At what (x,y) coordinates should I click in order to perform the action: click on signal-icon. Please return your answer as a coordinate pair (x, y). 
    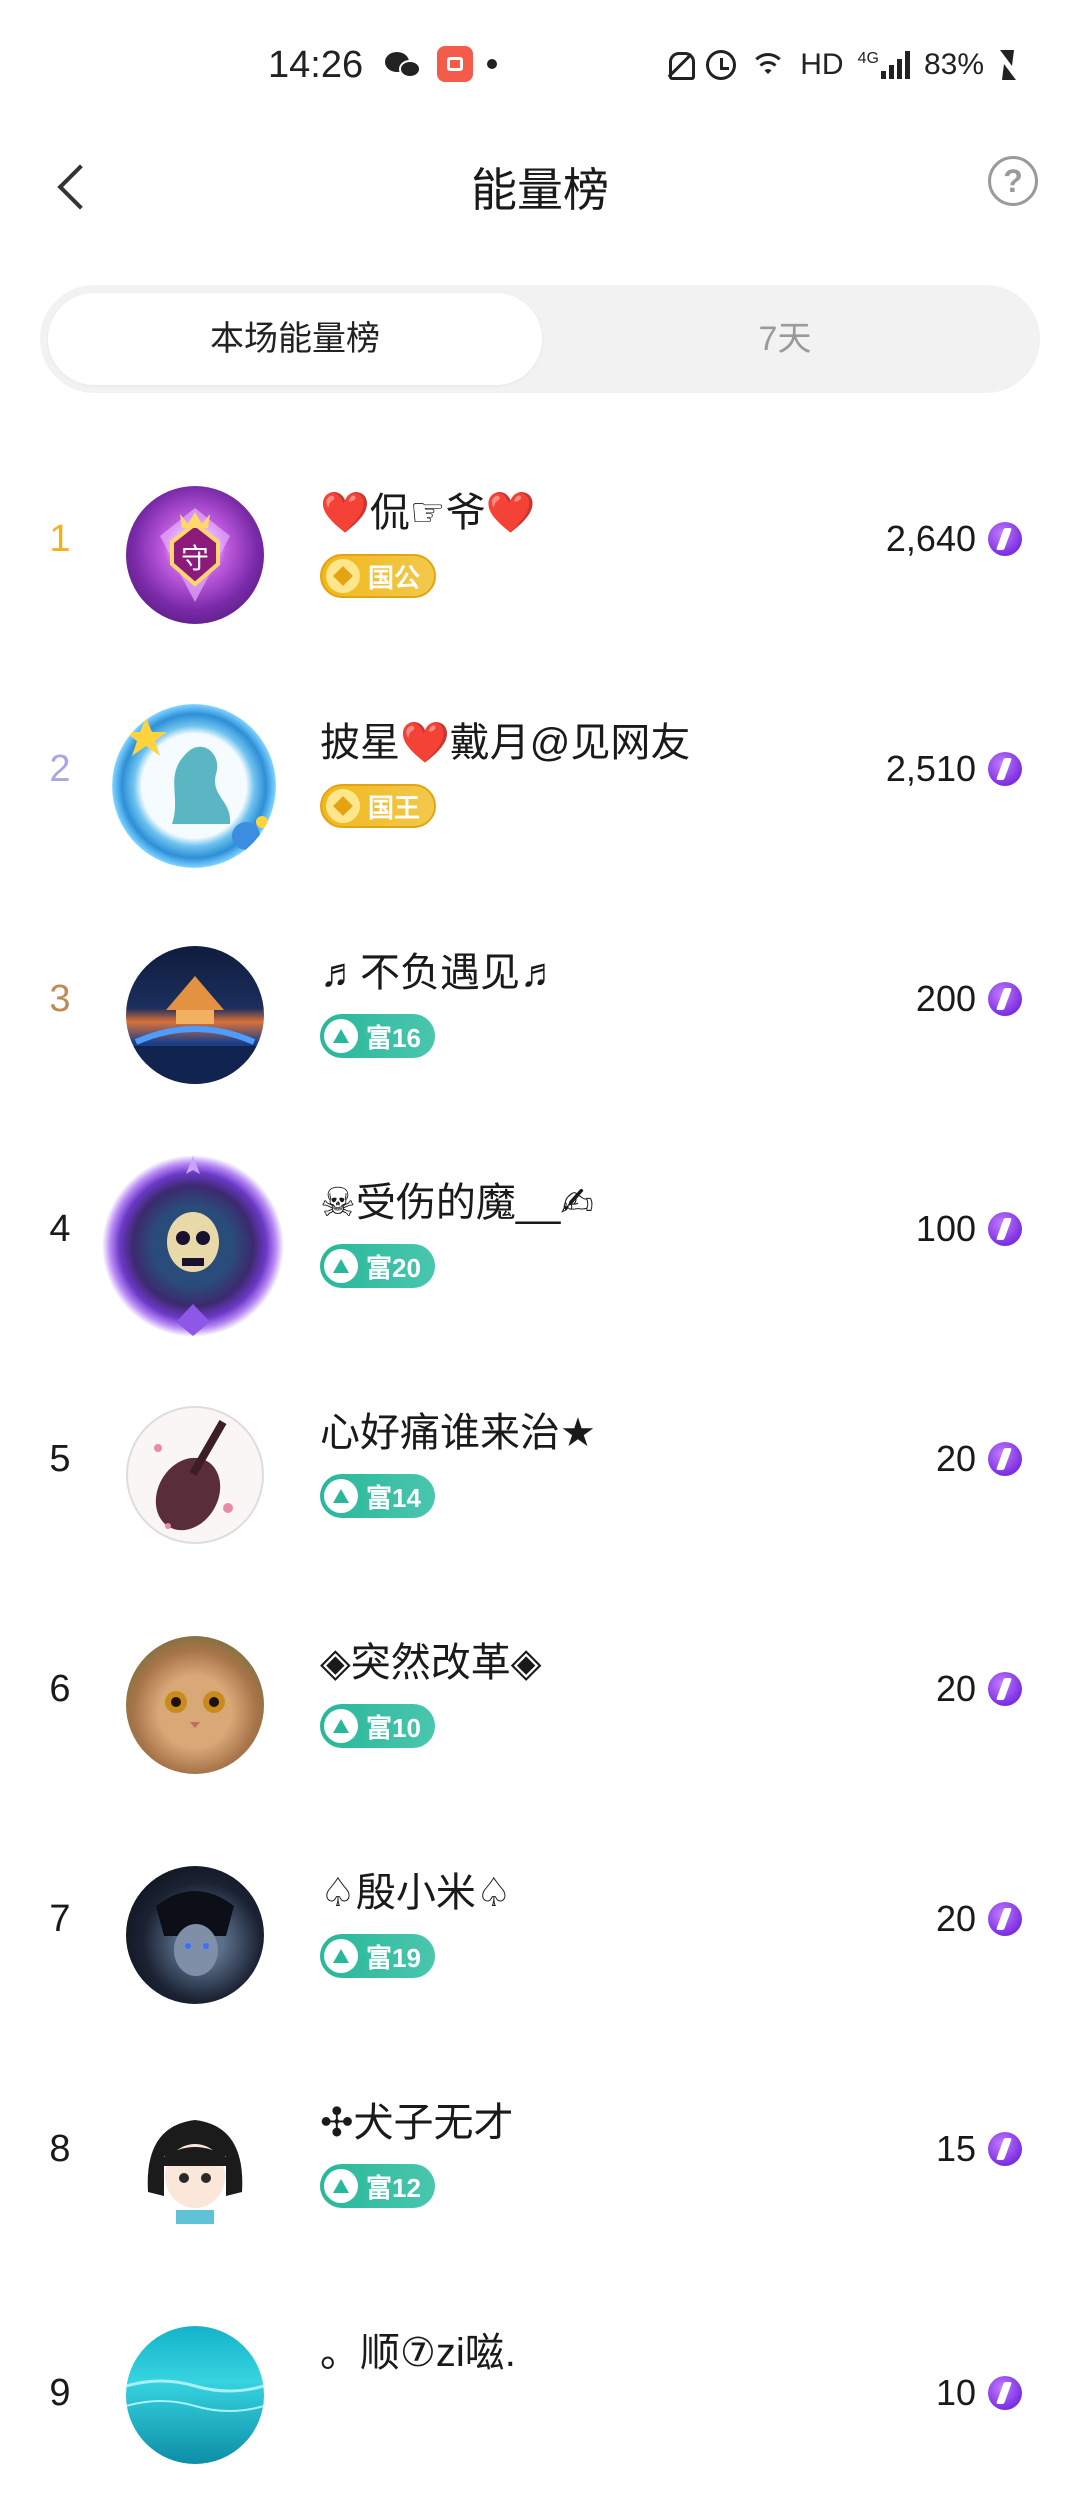
    Looking at the image, I should click on (895, 65).